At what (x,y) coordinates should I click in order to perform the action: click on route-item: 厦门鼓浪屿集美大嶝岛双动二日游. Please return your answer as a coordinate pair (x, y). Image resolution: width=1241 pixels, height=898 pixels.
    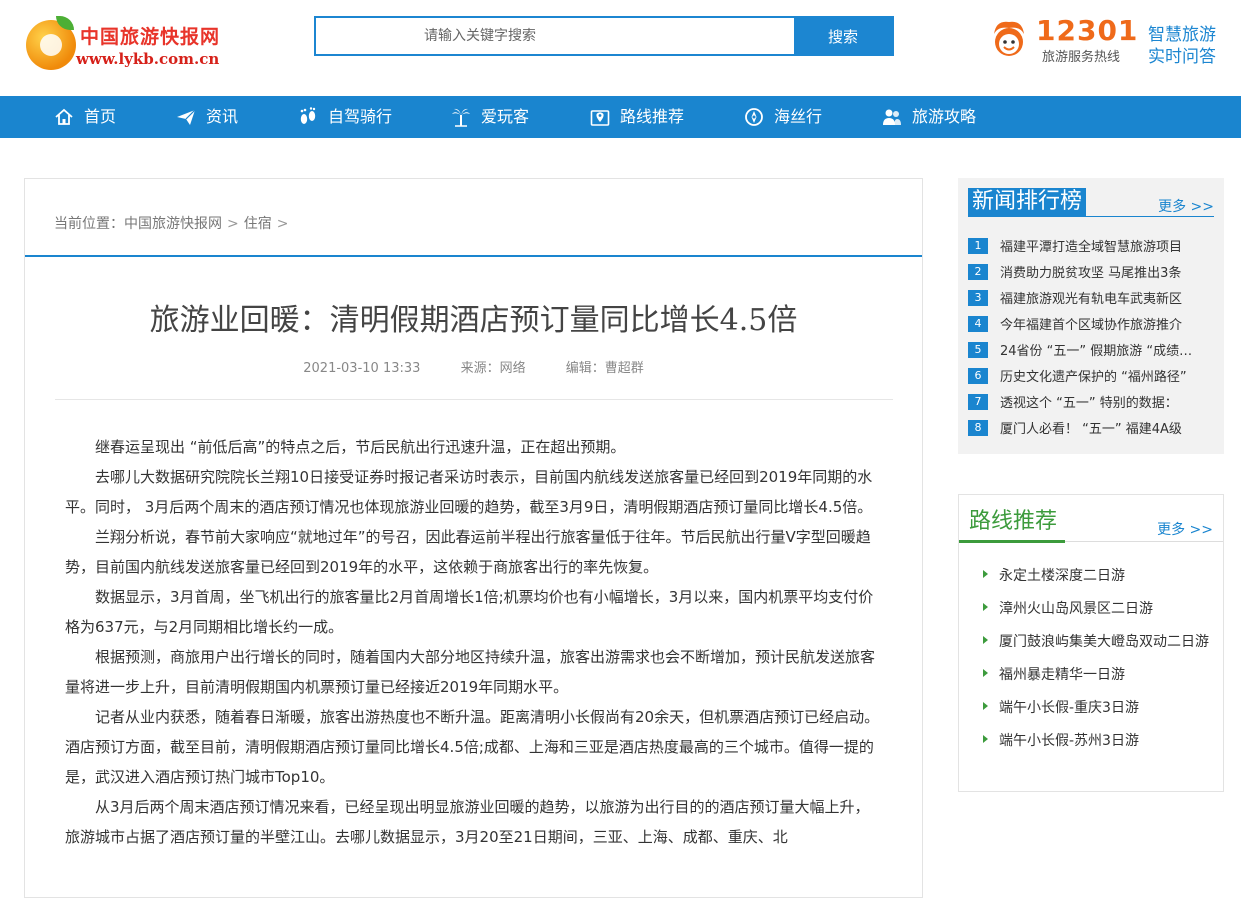
    Looking at the image, I should click on (1098, 642).